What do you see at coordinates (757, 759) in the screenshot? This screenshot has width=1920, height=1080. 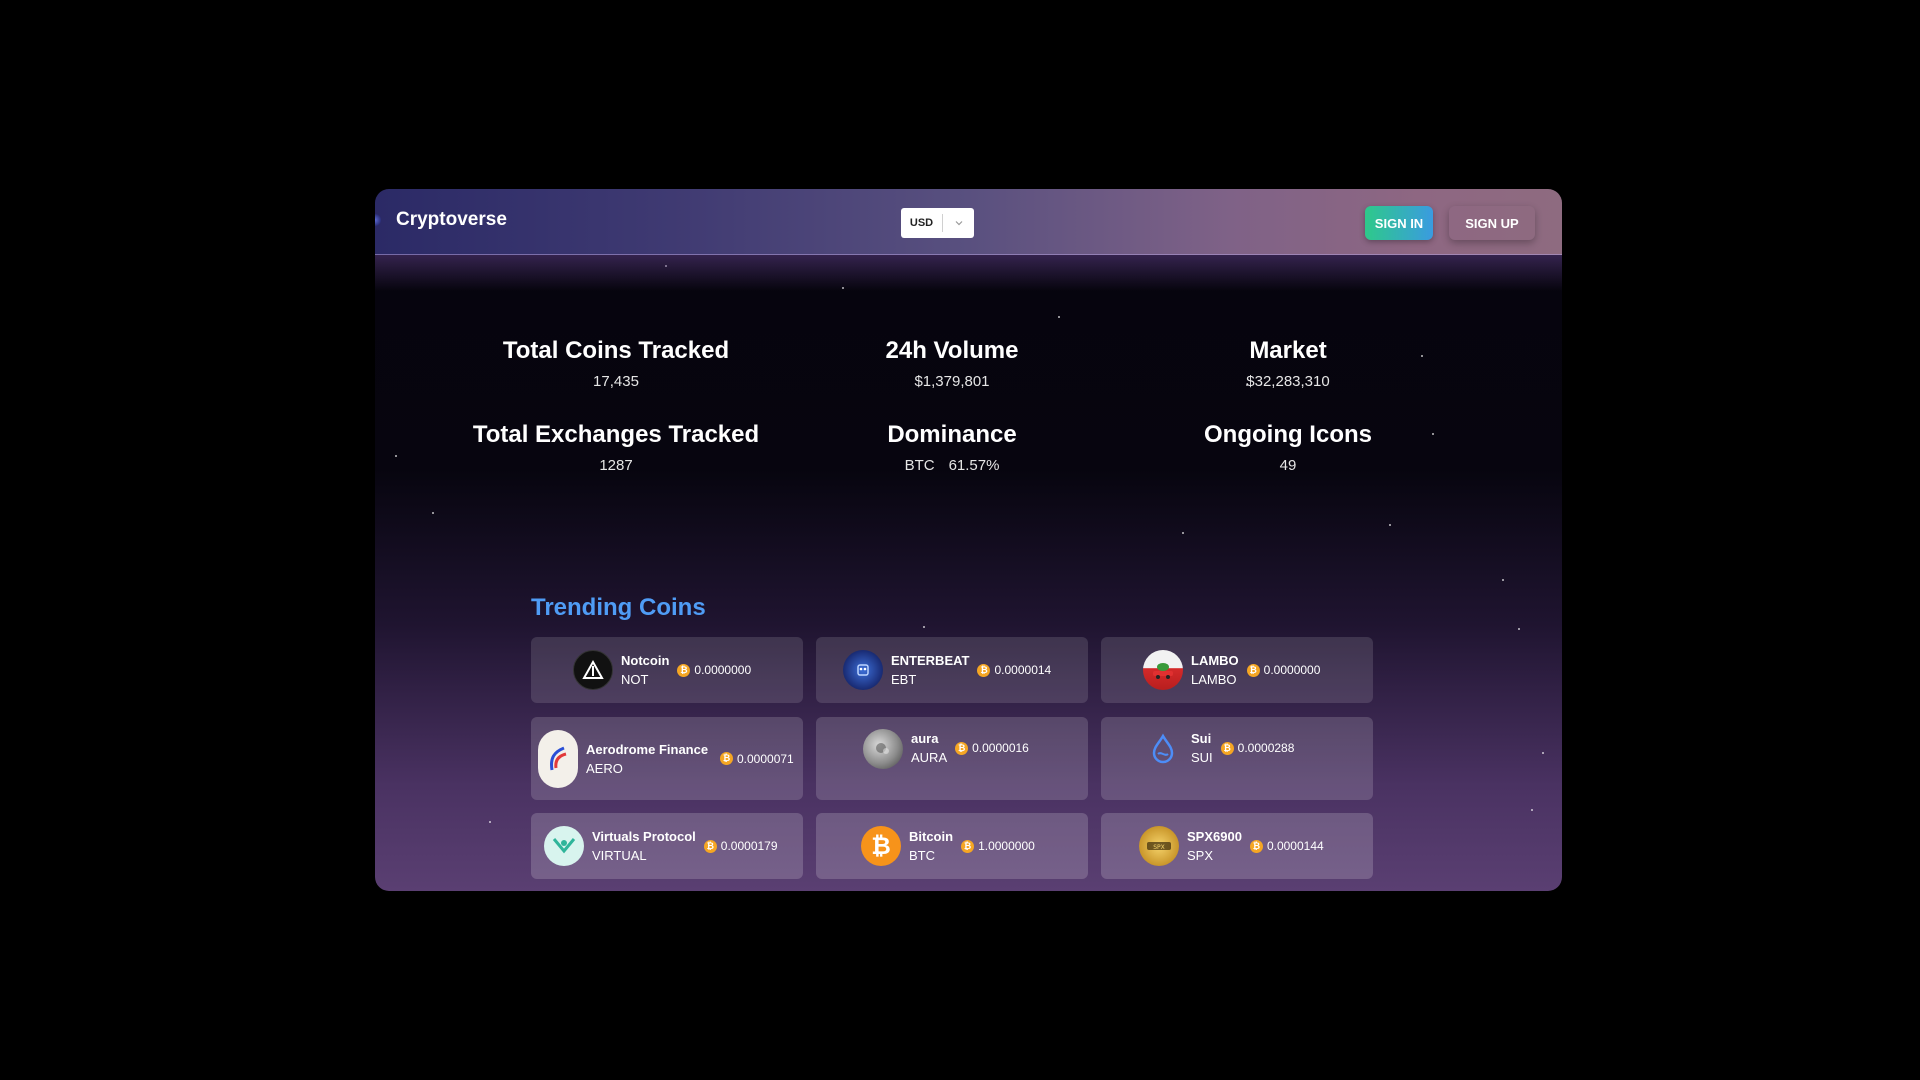 I see `coin-price: ₿ 0.0000071` at bounding box center [757, 759].